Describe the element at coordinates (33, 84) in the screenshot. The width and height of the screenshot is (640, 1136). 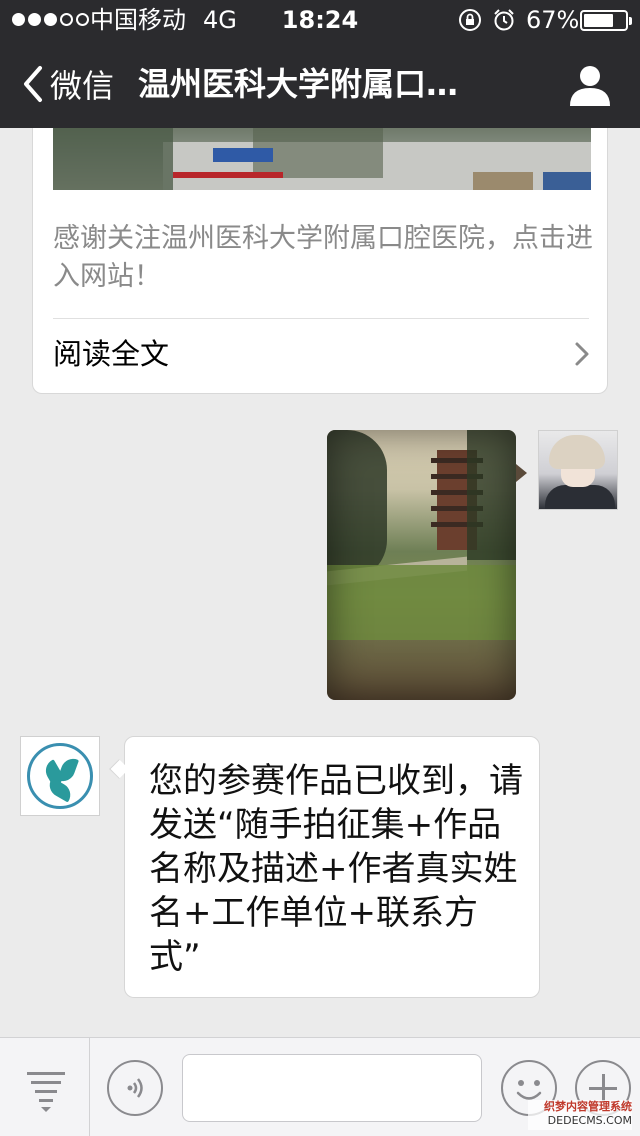
I see `chevron-left-icon` at that location.